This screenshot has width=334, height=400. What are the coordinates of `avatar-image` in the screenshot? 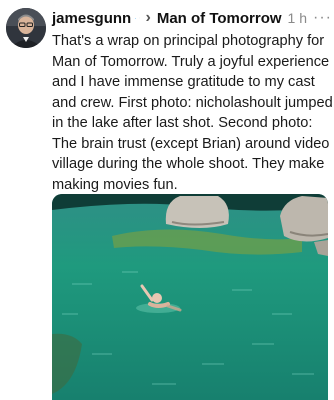 It's located at (26, 28).